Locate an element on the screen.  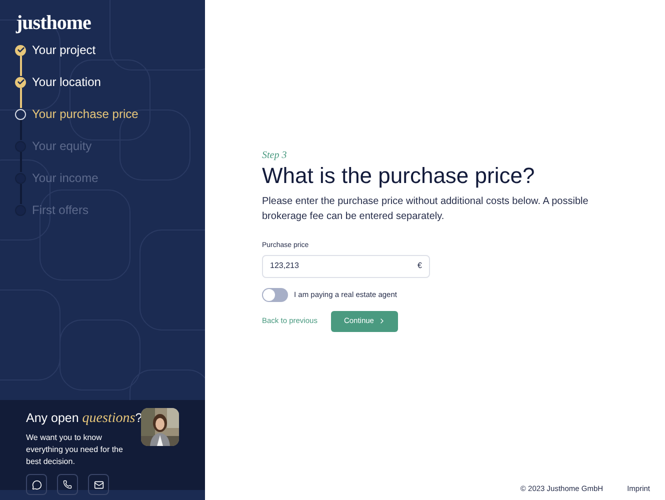
step-label: Your location is located at coordinates (66, 82).